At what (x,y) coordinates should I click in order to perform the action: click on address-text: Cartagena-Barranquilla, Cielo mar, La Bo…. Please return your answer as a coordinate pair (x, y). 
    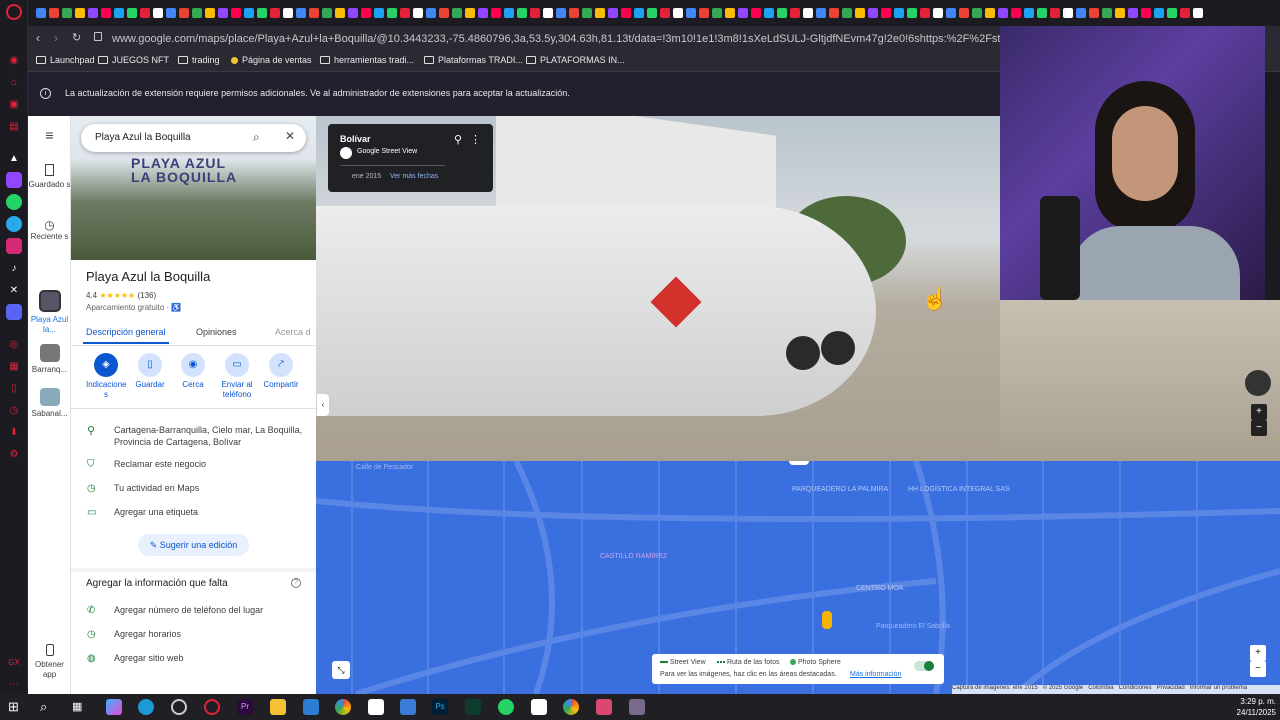
    Looking at the image, I should click on (211, 436).